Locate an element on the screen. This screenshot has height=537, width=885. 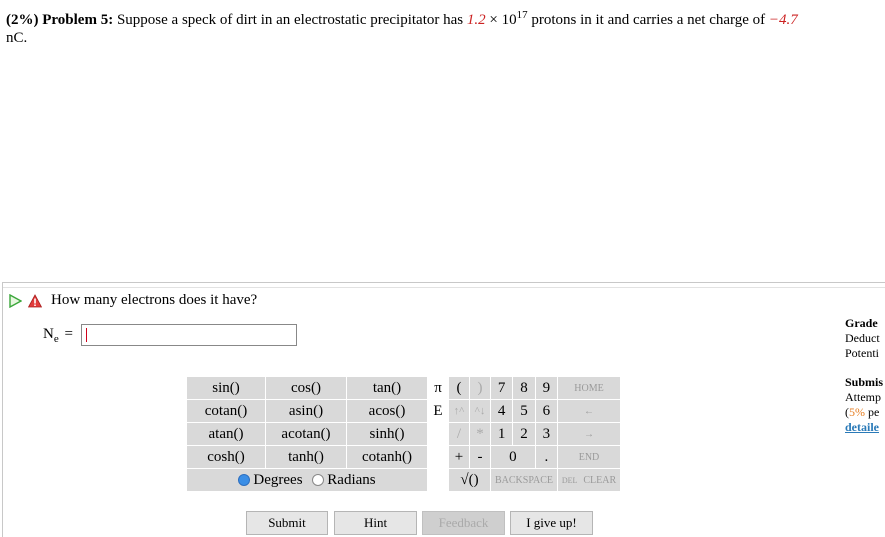
key-end: END is located at coordinates (589, 457).